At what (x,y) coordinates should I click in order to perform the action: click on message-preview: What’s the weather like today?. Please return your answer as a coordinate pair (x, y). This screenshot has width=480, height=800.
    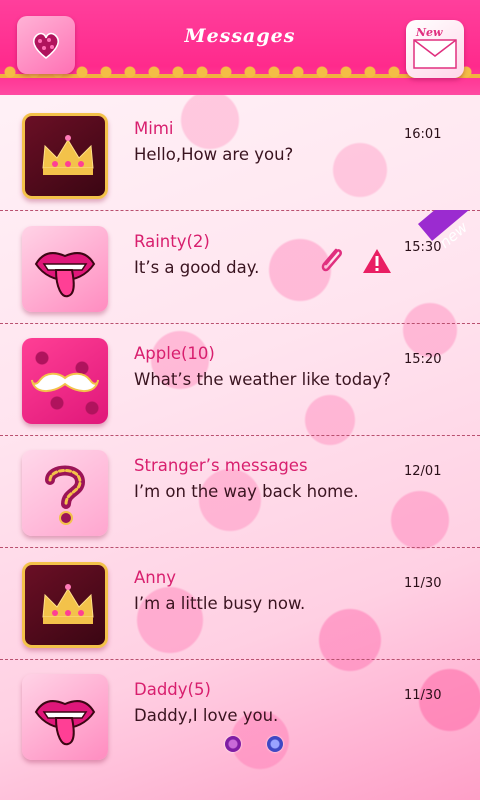
    Looking at the image, I should click on (262, 379).